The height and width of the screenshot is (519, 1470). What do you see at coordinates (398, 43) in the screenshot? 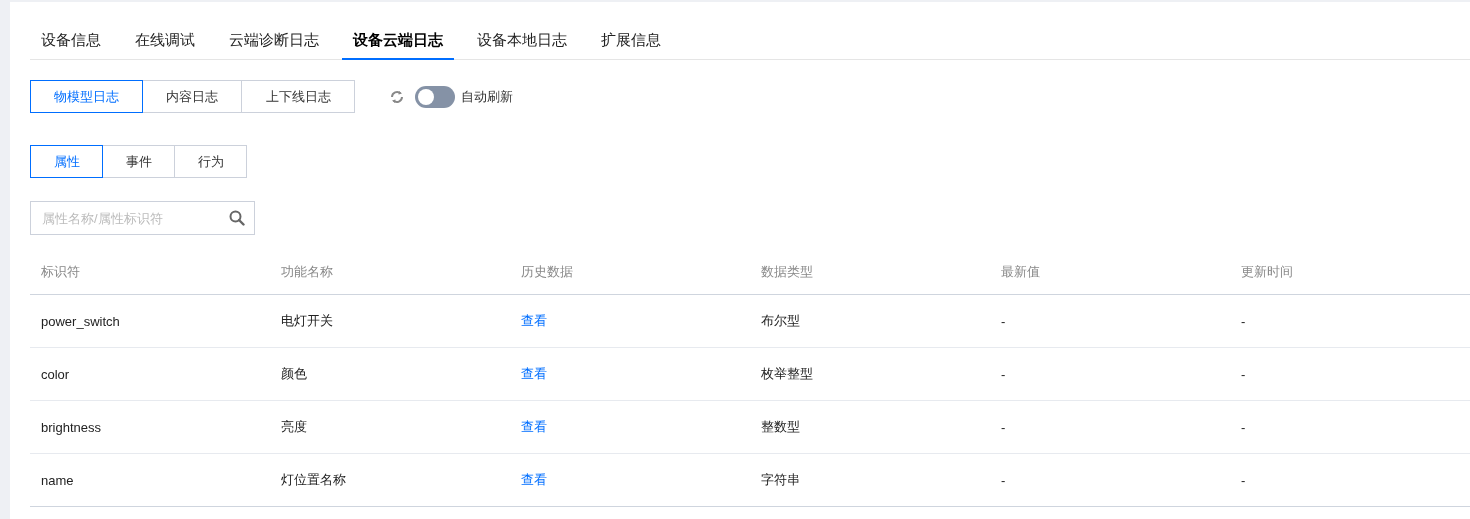
I see `tab: 设备云端日志` at bounding box center [398, 43].